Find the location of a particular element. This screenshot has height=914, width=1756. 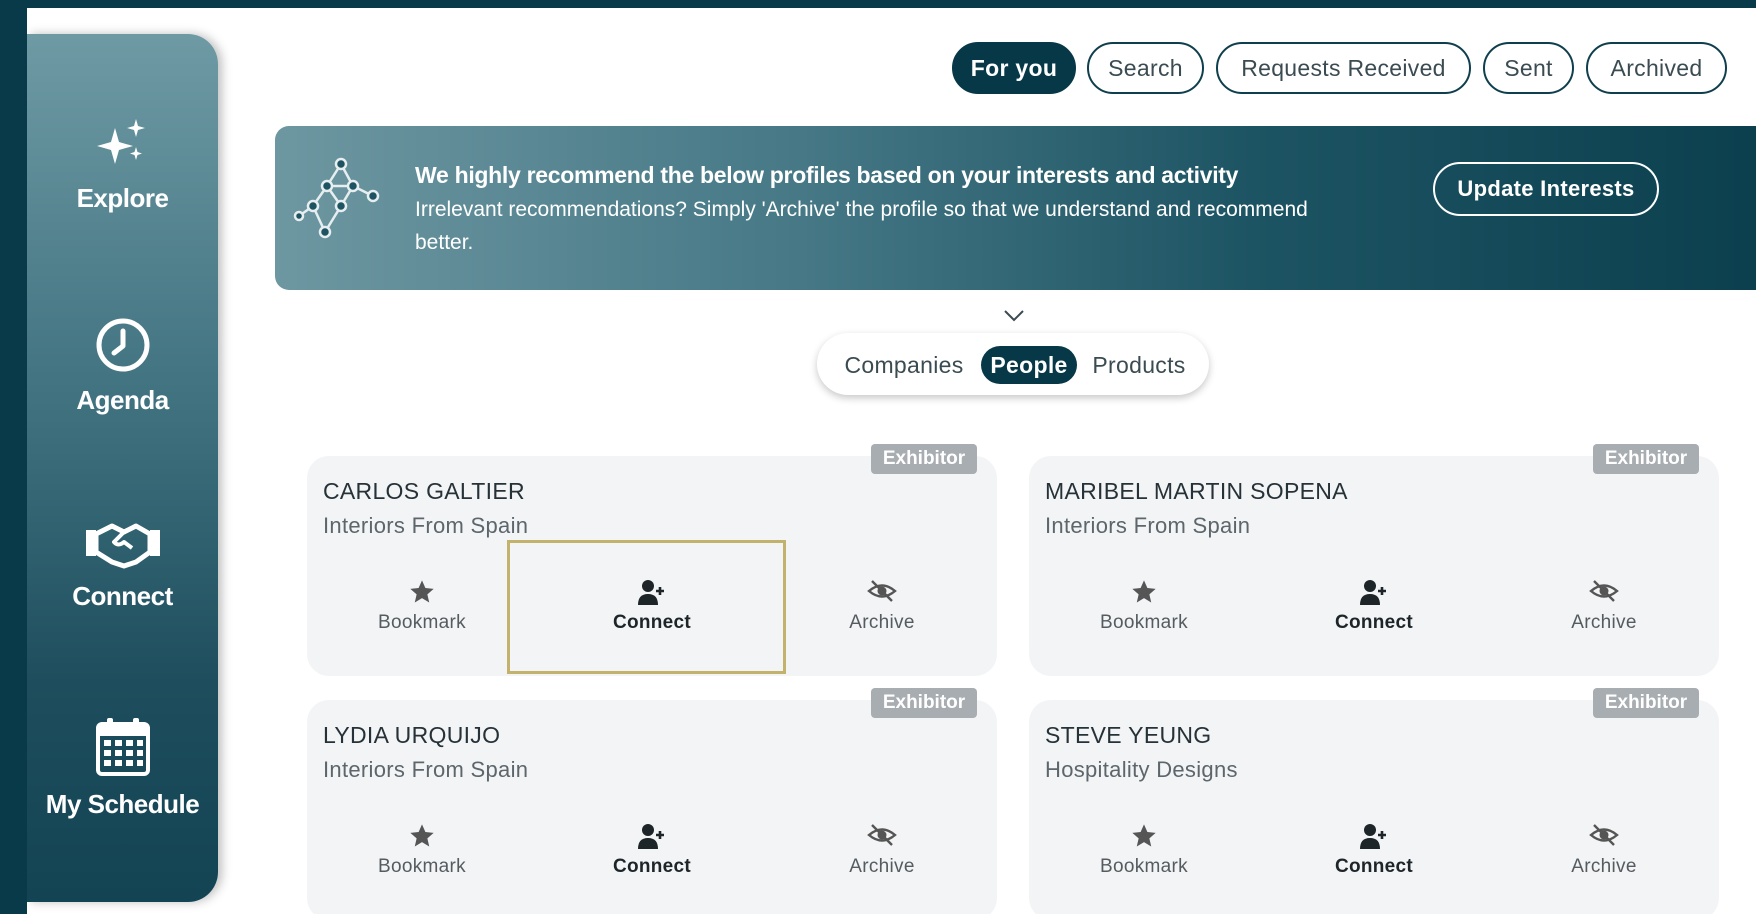

sidebar-item-connect: Connect is located at coordinates (122, 565).